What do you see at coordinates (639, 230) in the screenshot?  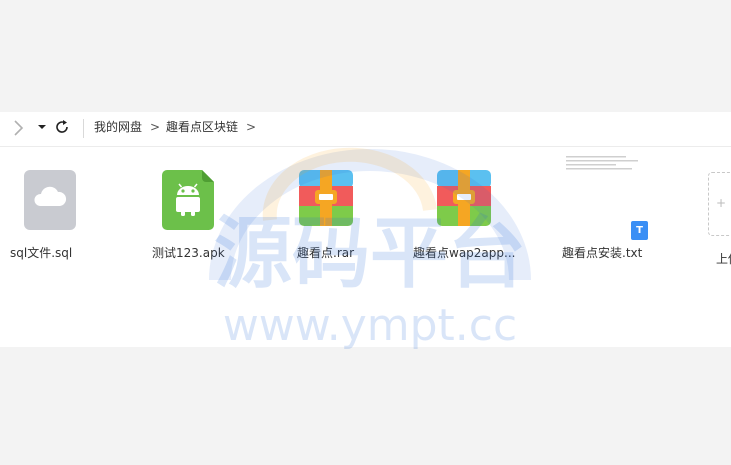 I see `text-file-icon: T` at bounding box center [639, 230].